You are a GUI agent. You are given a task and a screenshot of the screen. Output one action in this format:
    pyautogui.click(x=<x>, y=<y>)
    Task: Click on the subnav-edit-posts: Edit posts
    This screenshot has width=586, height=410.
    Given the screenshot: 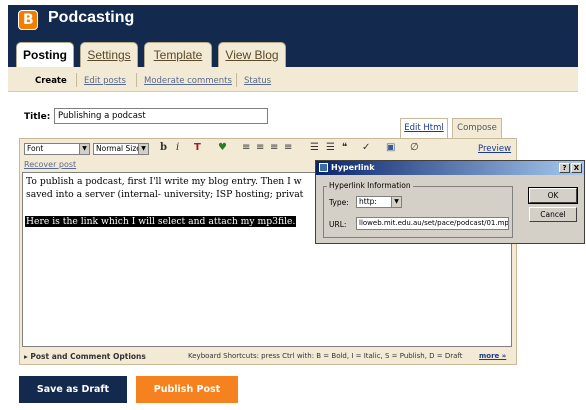 What is the action you would take?
    pyautogui.click(x=105, y=81)
    